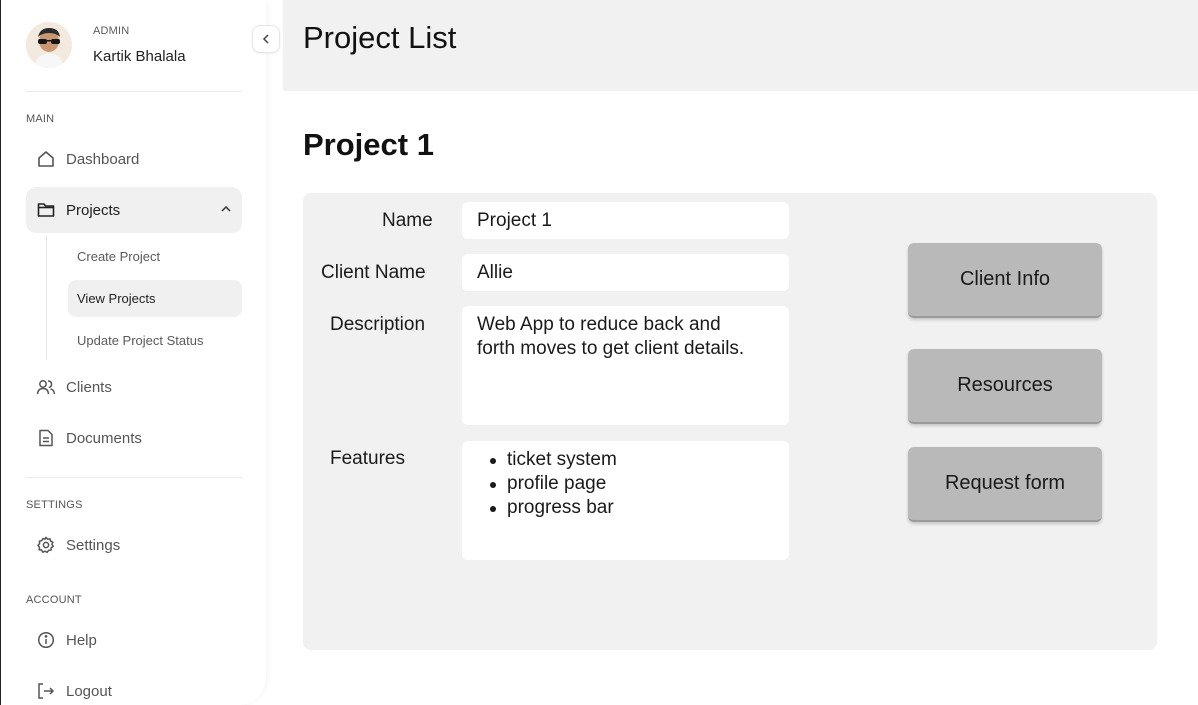 The image size is (1198, 705). Describe the element at coordinates (93, 545) in the screenshot. I see `sidebar-item-label: Settings` at that location.